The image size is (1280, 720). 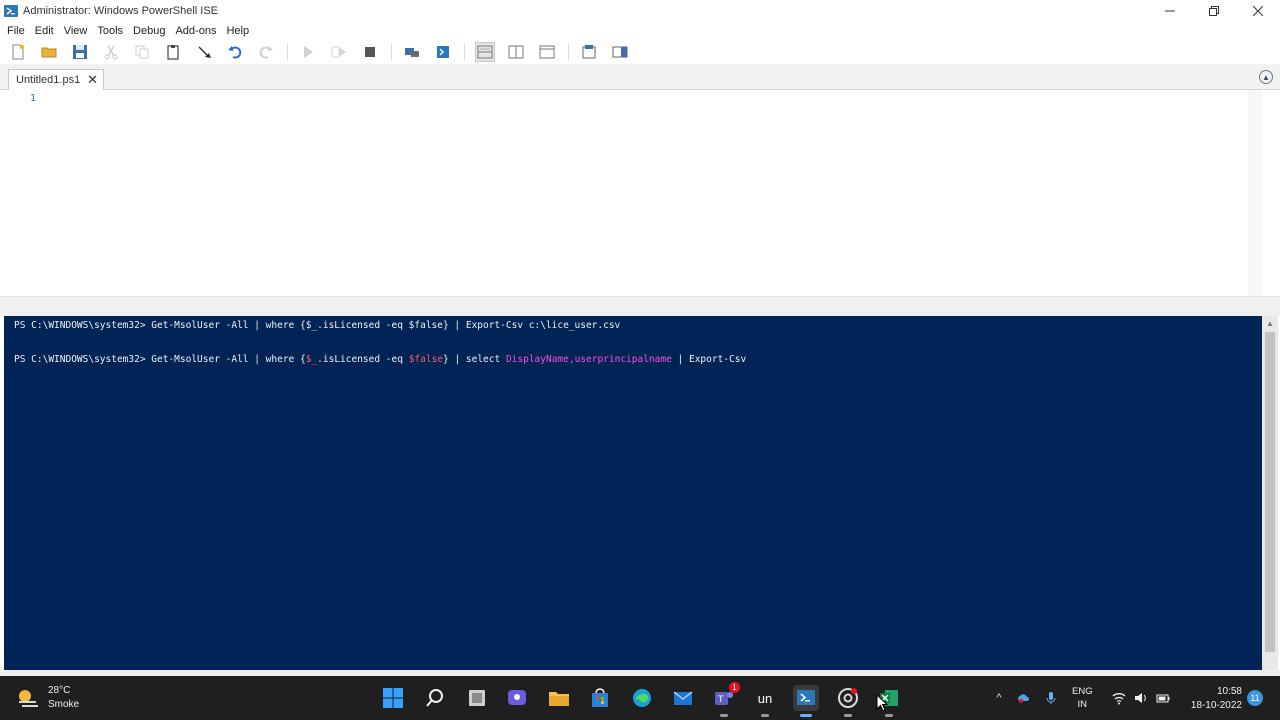 What do you see at coordinates (474, 359) in the screenshot?
I see `console-command: } | select` at bounding box center [474, 359].